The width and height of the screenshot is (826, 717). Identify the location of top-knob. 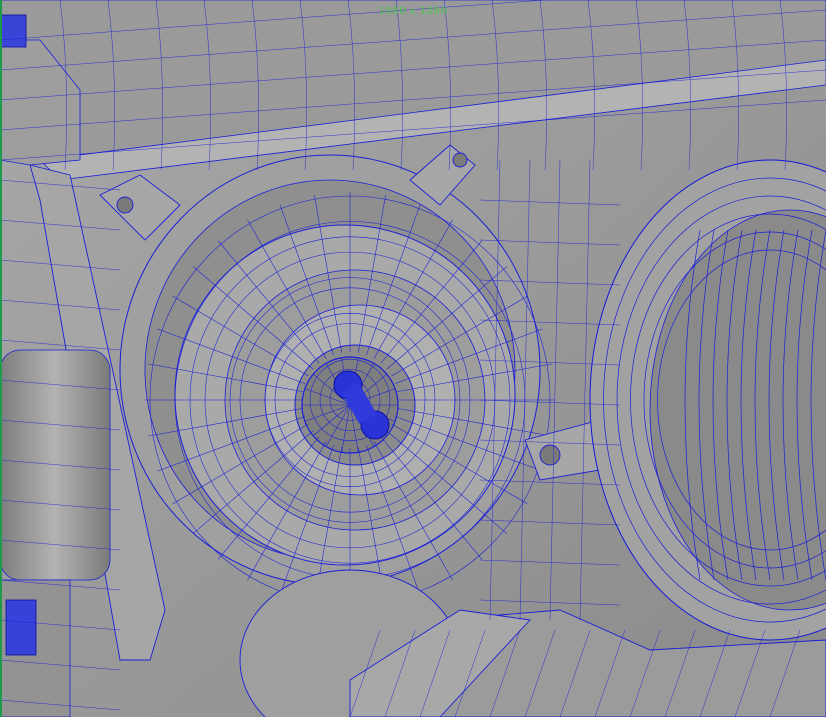
(13, 31).